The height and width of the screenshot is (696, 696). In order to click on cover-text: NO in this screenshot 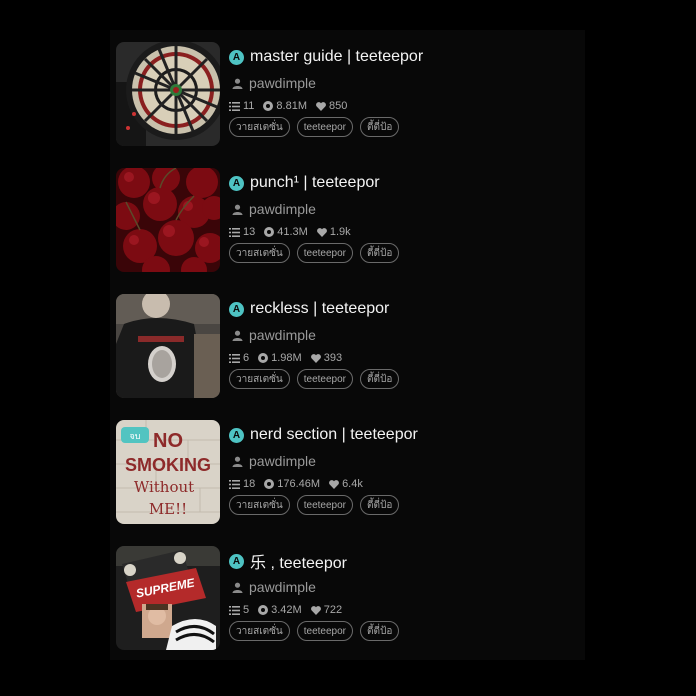, I will do `click(168, 441)`.